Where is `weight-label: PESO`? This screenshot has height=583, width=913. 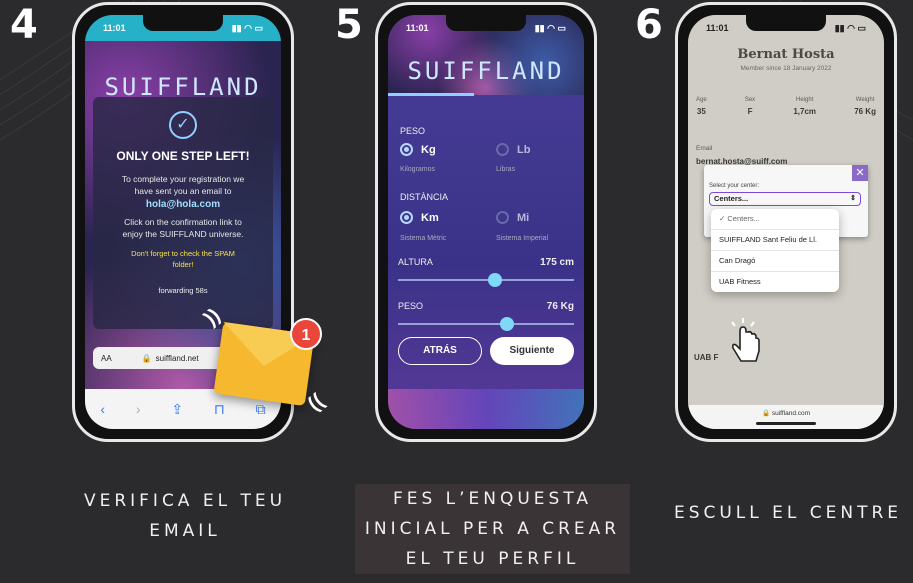 weight-label: PESO is located at coordinates (411, 306).